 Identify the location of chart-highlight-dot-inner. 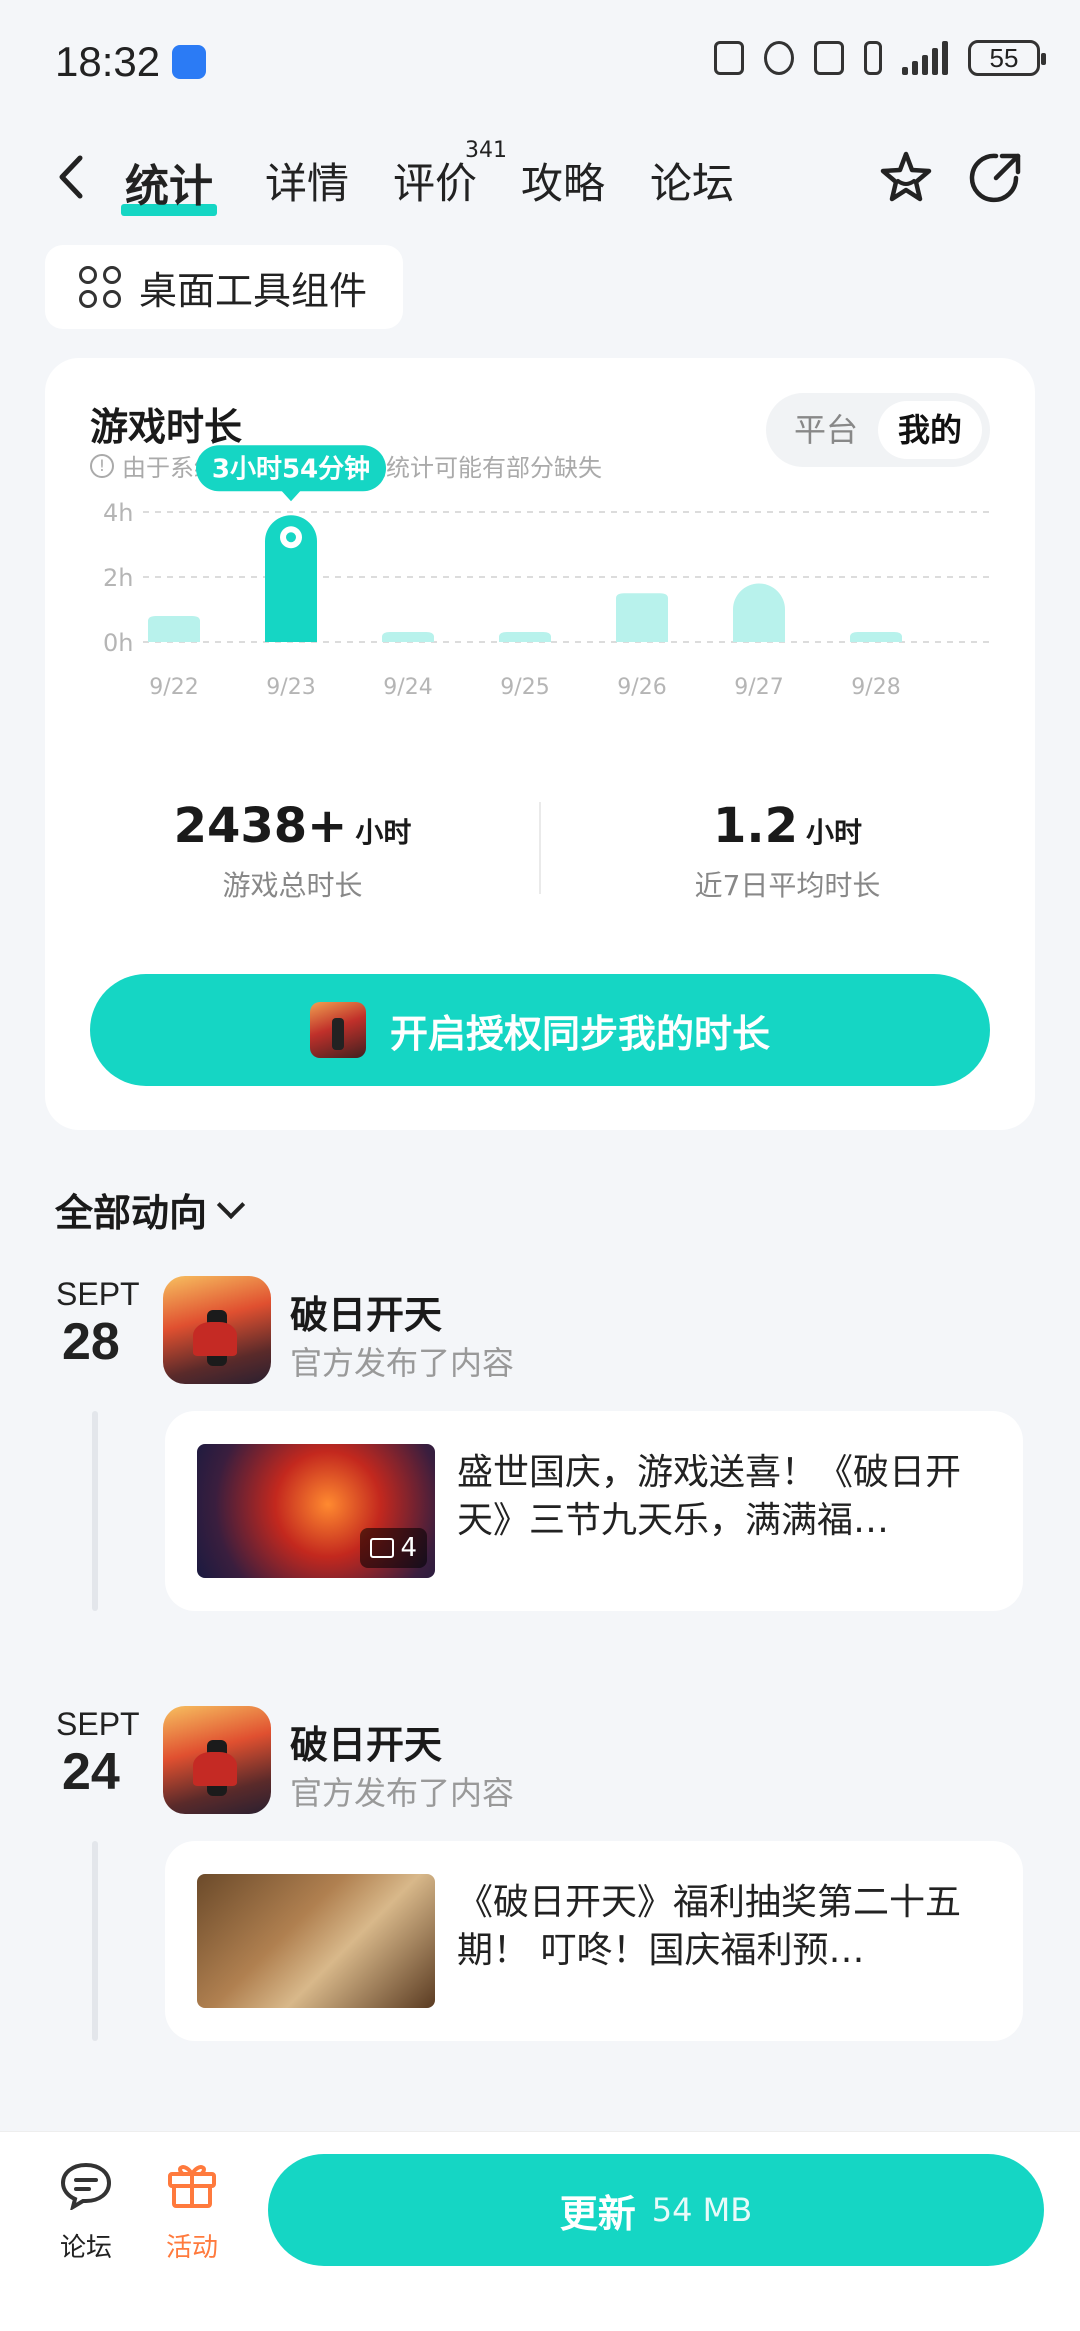
(291, 537).